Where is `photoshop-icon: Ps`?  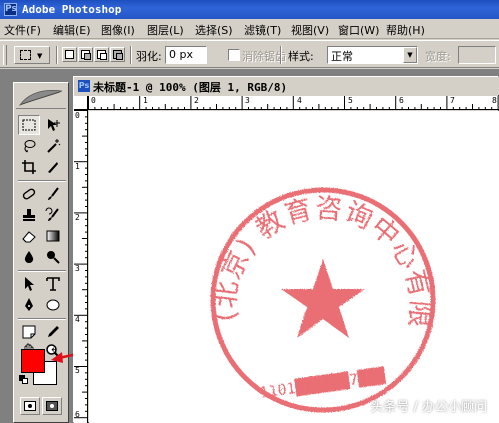
photoshop-icon: Ps is located at coordinates (10, 9).